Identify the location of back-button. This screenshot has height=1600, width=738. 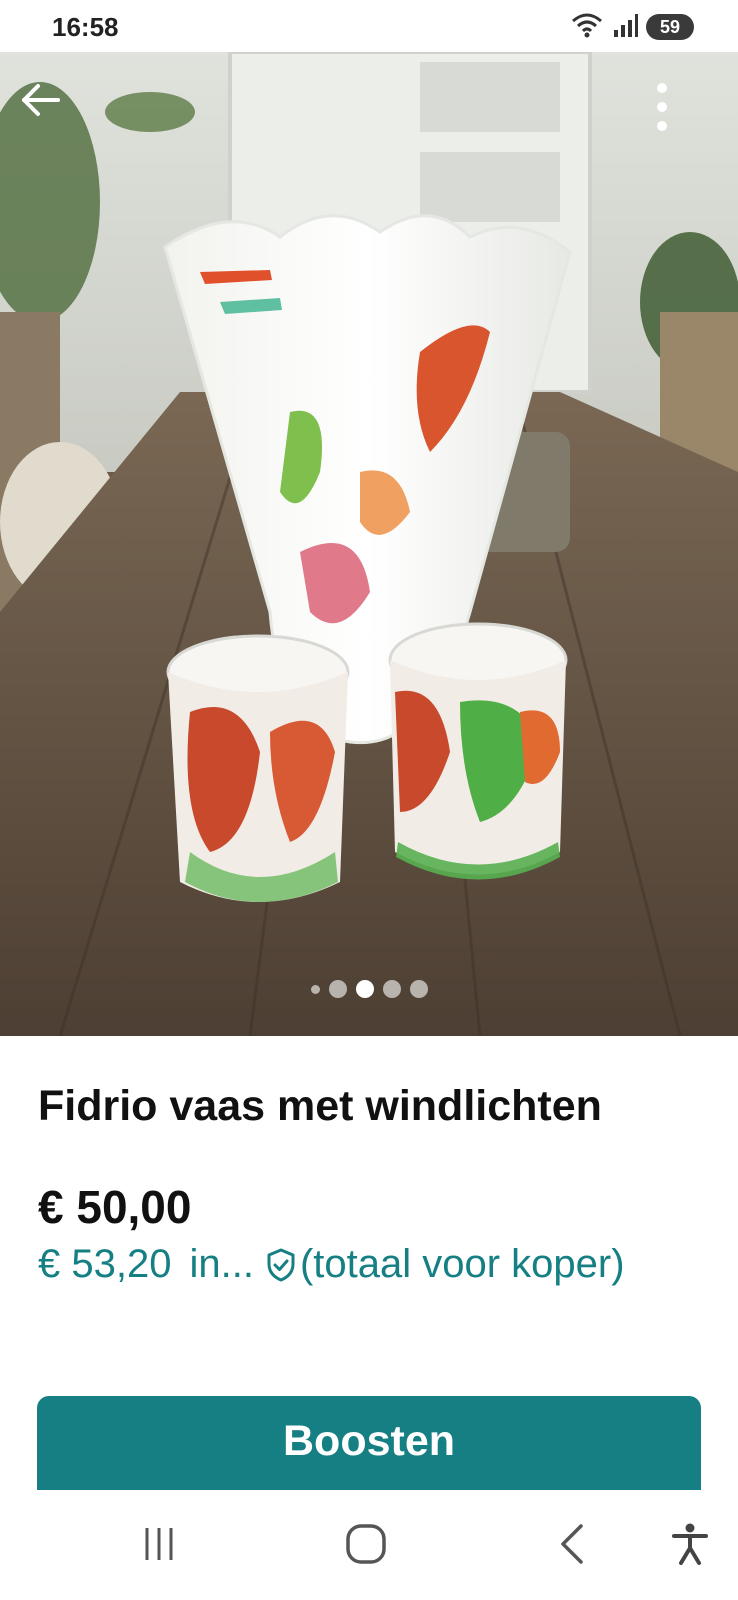
(50, 114).